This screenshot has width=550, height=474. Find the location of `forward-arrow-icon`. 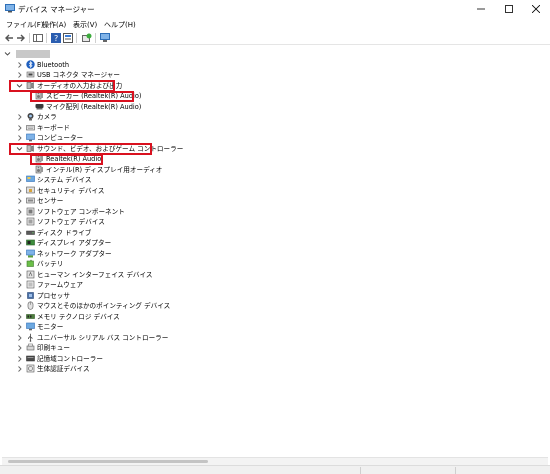

forward-arrow-icon is located at coordinates (21, 38).